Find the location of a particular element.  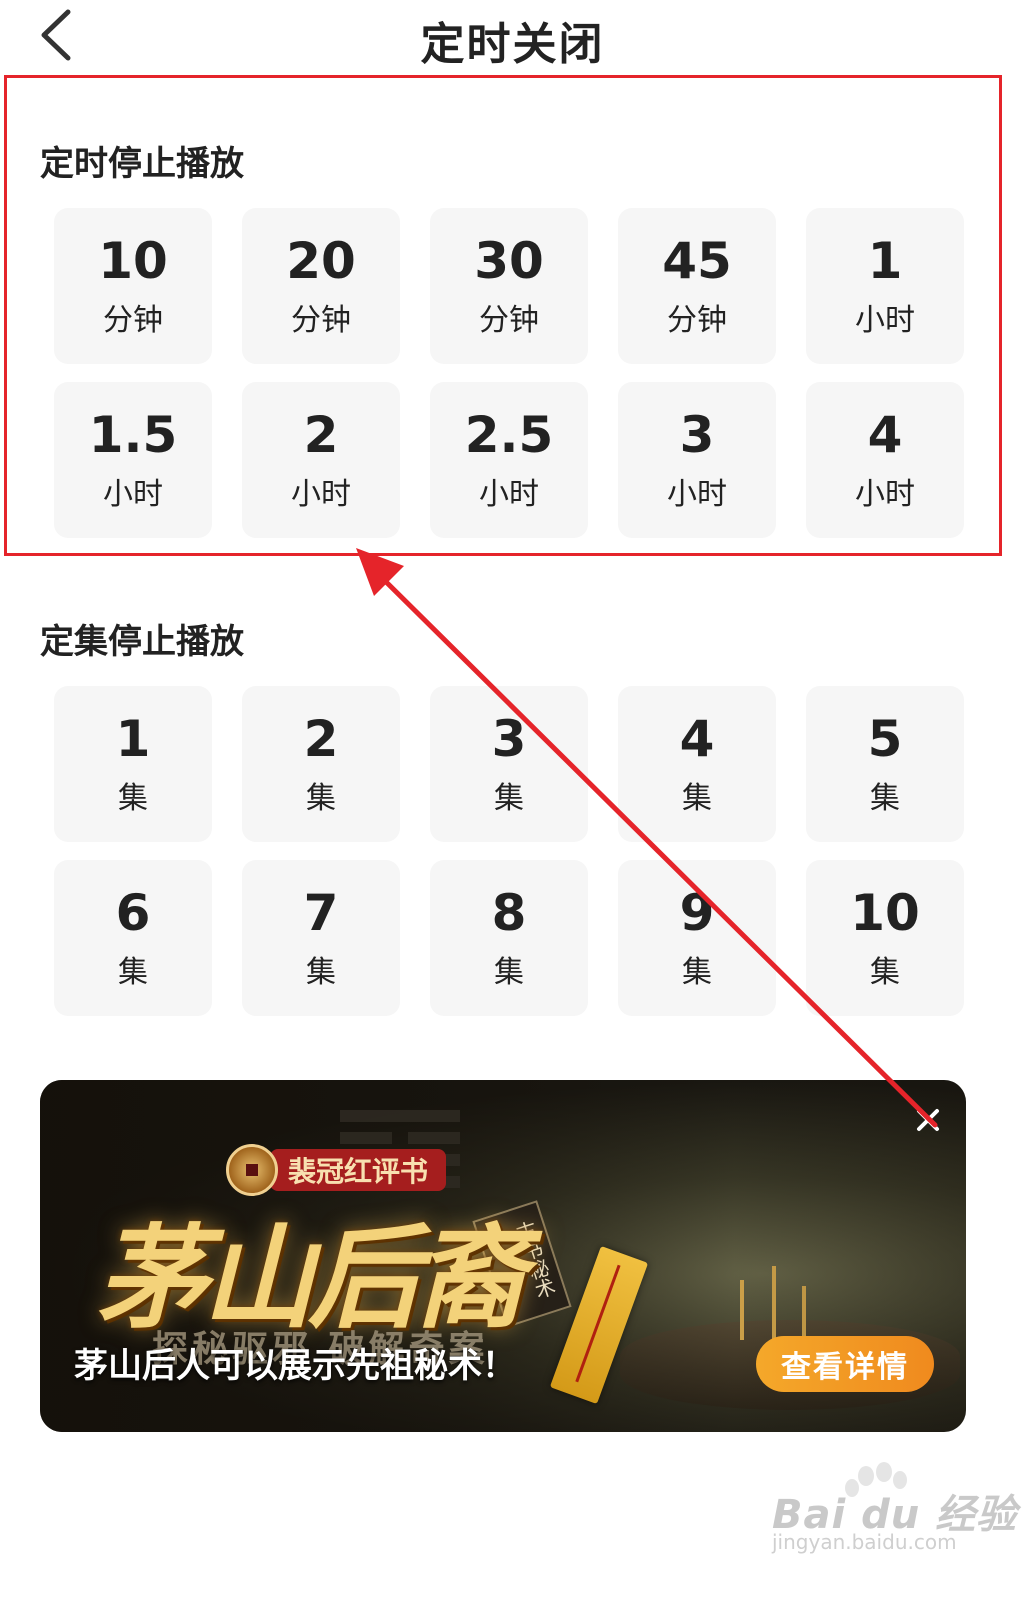

episode-option-4: 4集 is located at coordinates (697, 764).